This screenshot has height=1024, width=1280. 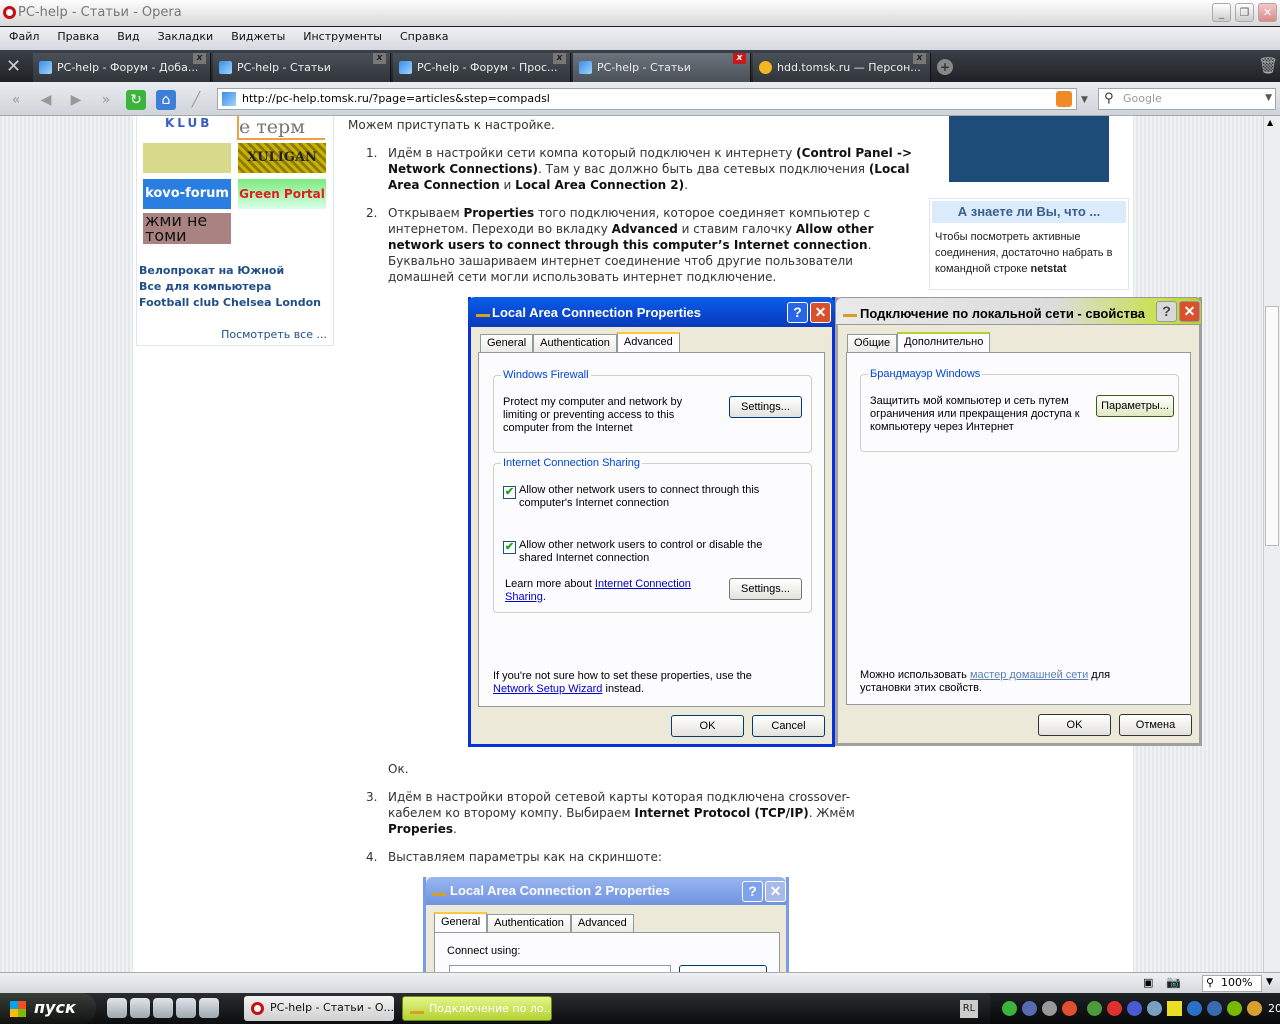 What do you see at coordinates (187, 228) in the screenshot?
I see `banner-zhmi: жми не томи` at bounding box center [187, 228].